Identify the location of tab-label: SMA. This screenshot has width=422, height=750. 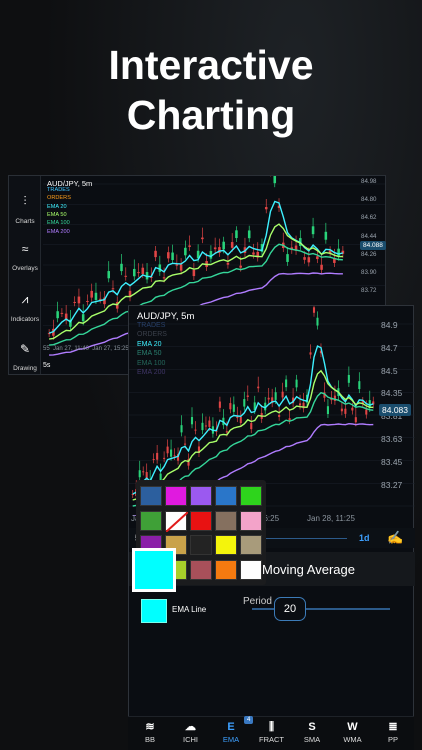
(312, 739).